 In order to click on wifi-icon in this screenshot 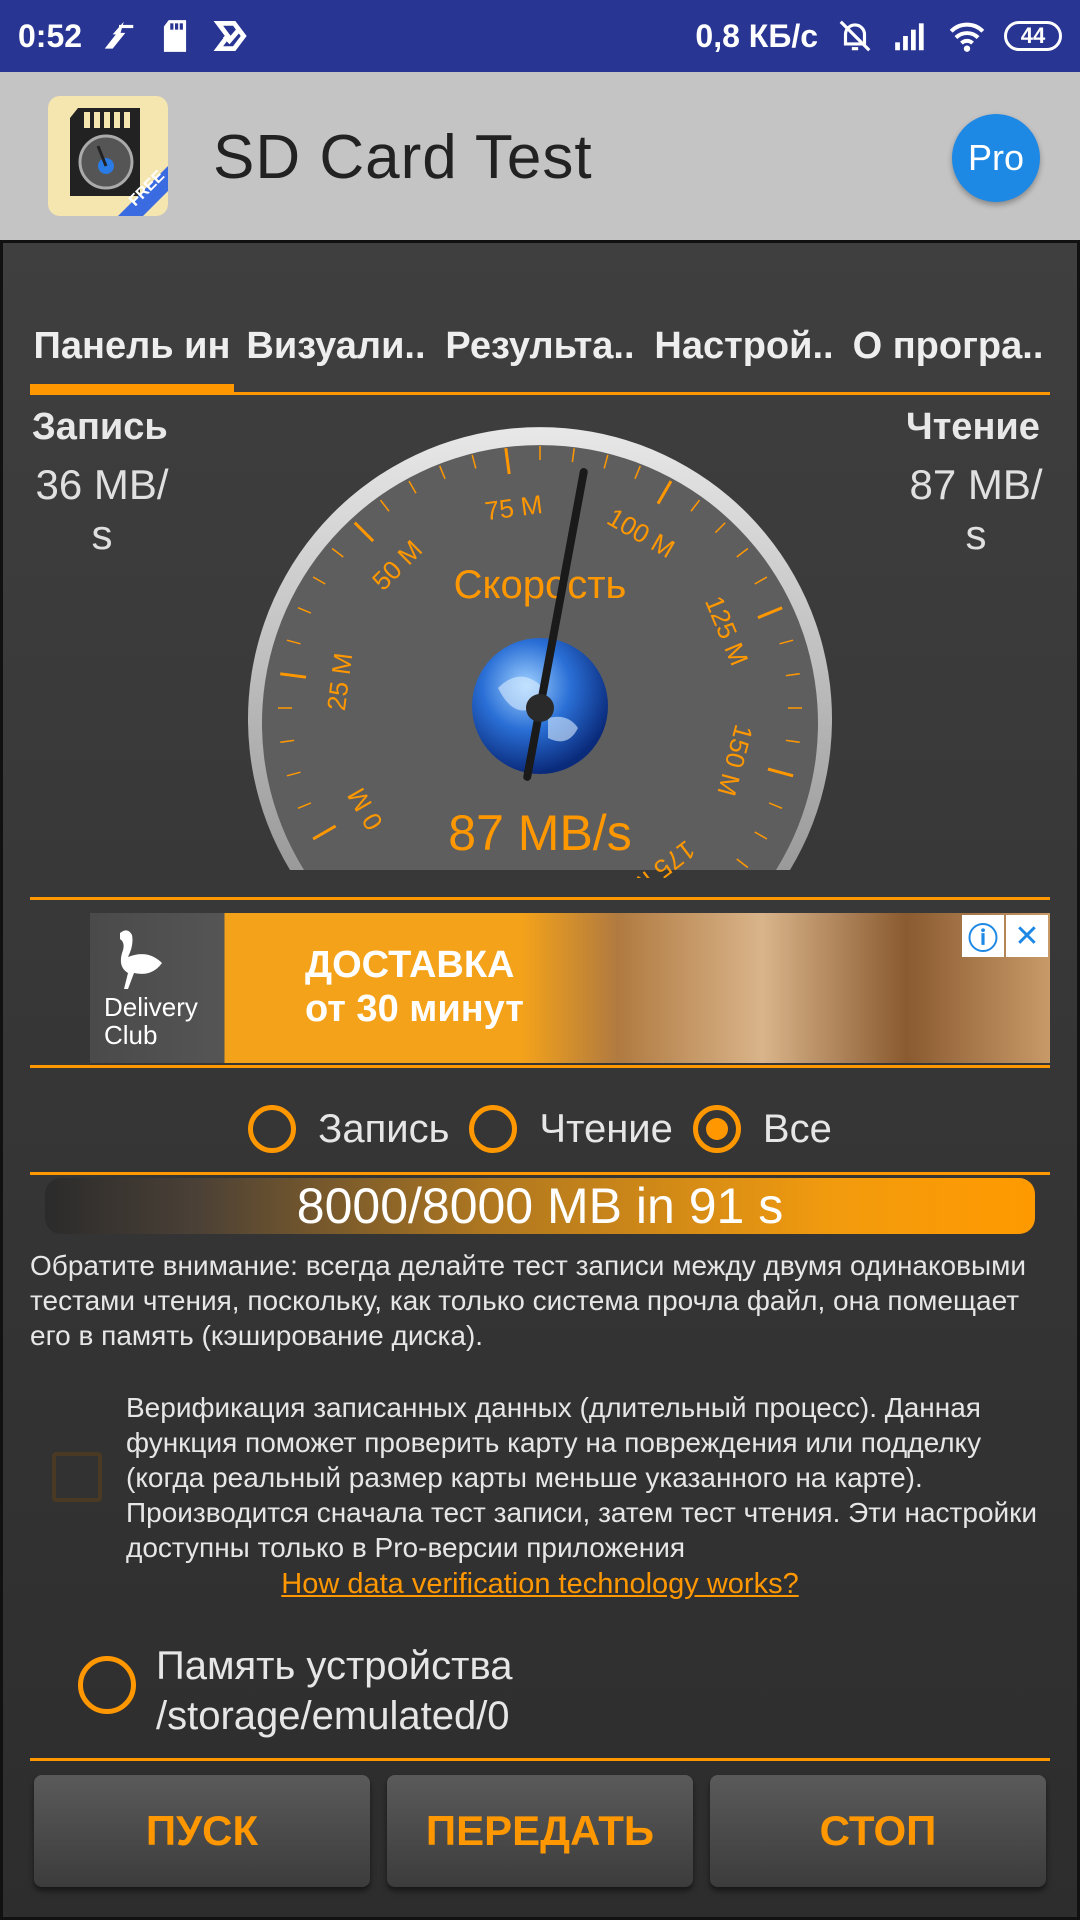, I will do `click(967, 37)`.